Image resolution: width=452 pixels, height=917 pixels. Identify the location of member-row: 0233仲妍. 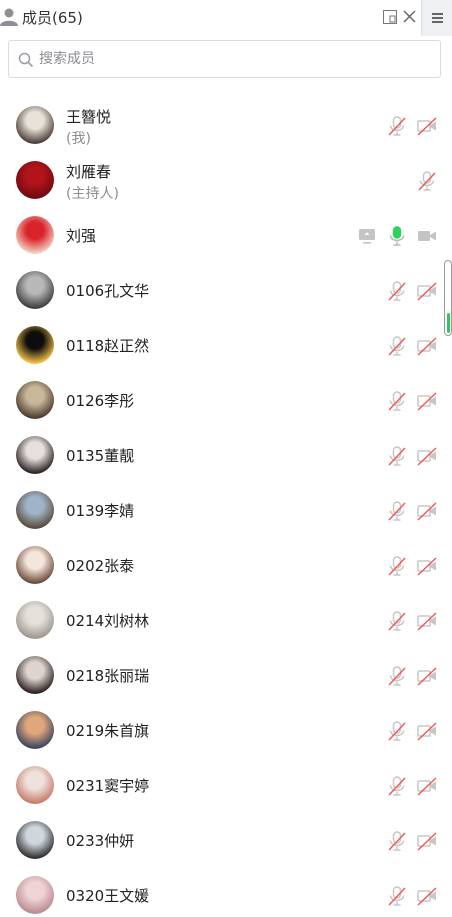
(222, 840).